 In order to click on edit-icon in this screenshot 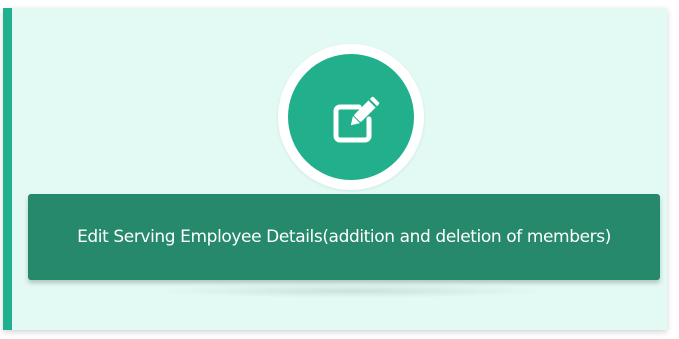, I will do `click(356, 119)`.